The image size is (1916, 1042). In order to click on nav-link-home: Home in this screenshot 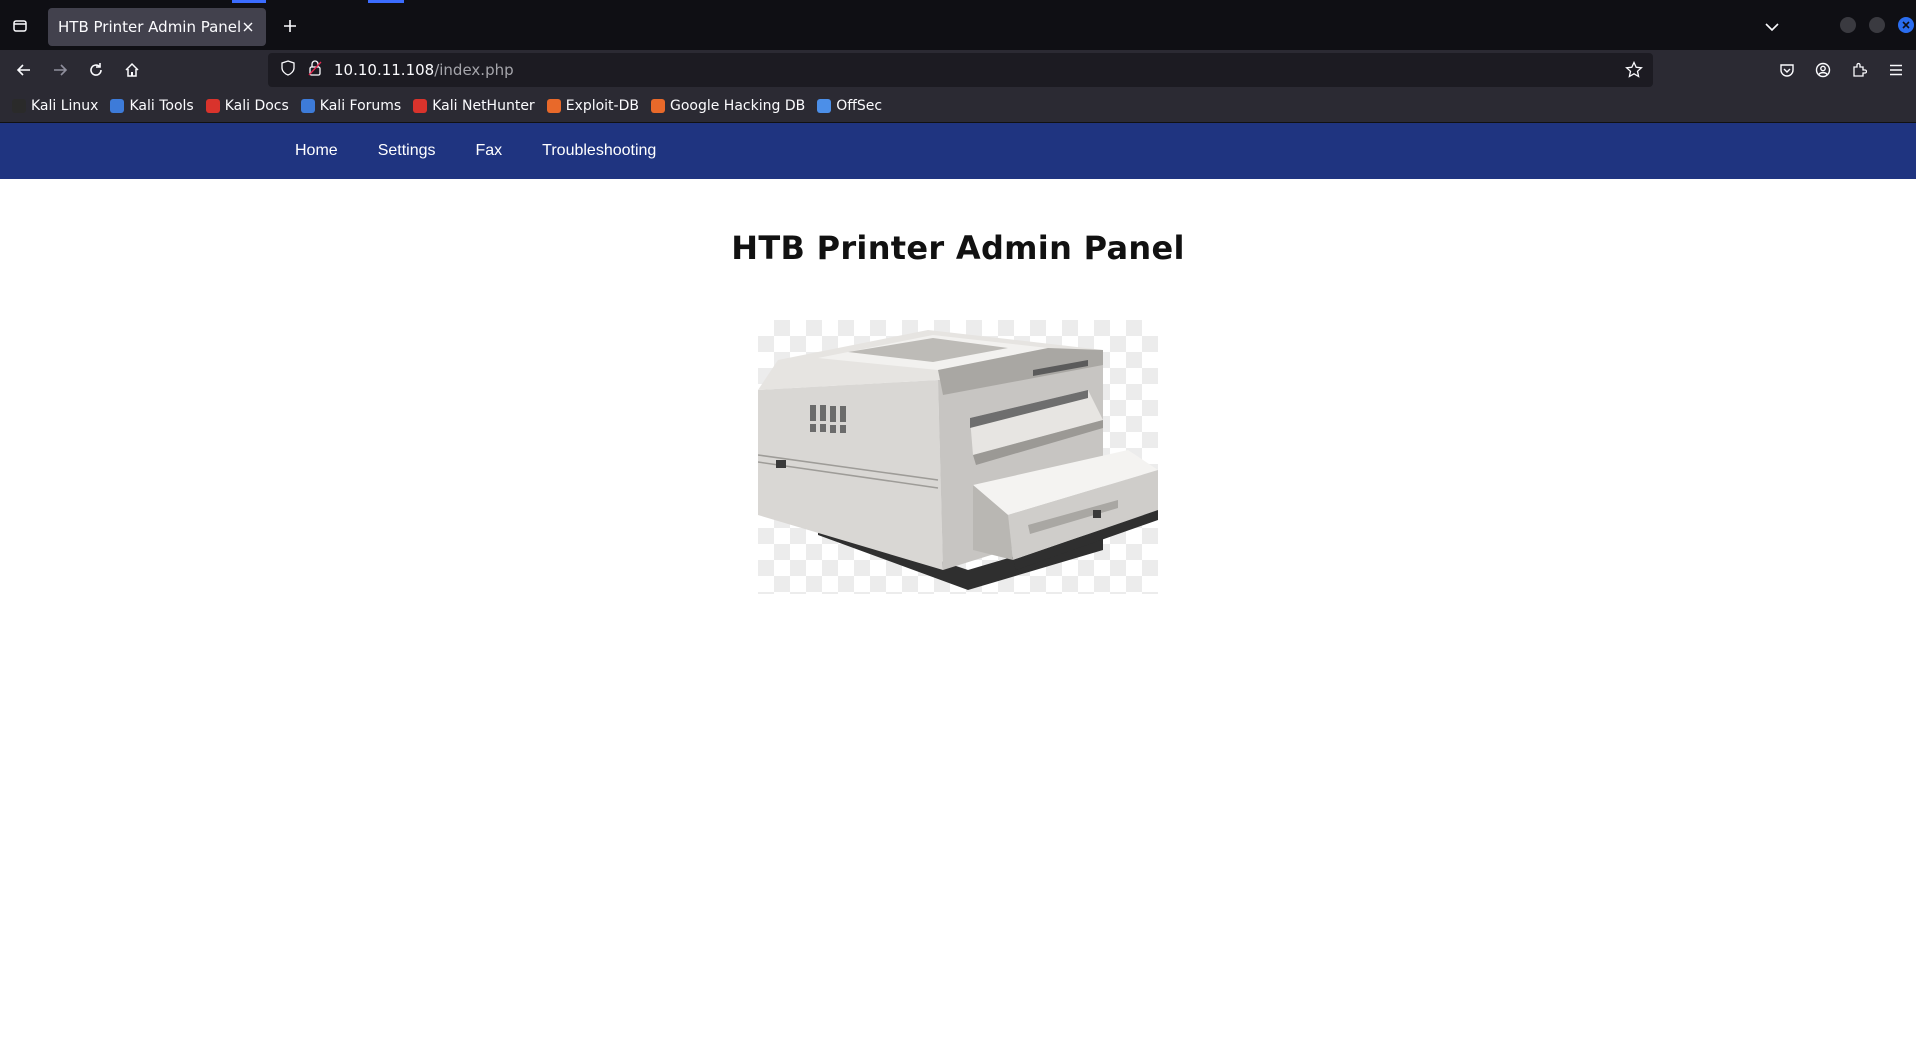, I will do `click(316, 151)`.